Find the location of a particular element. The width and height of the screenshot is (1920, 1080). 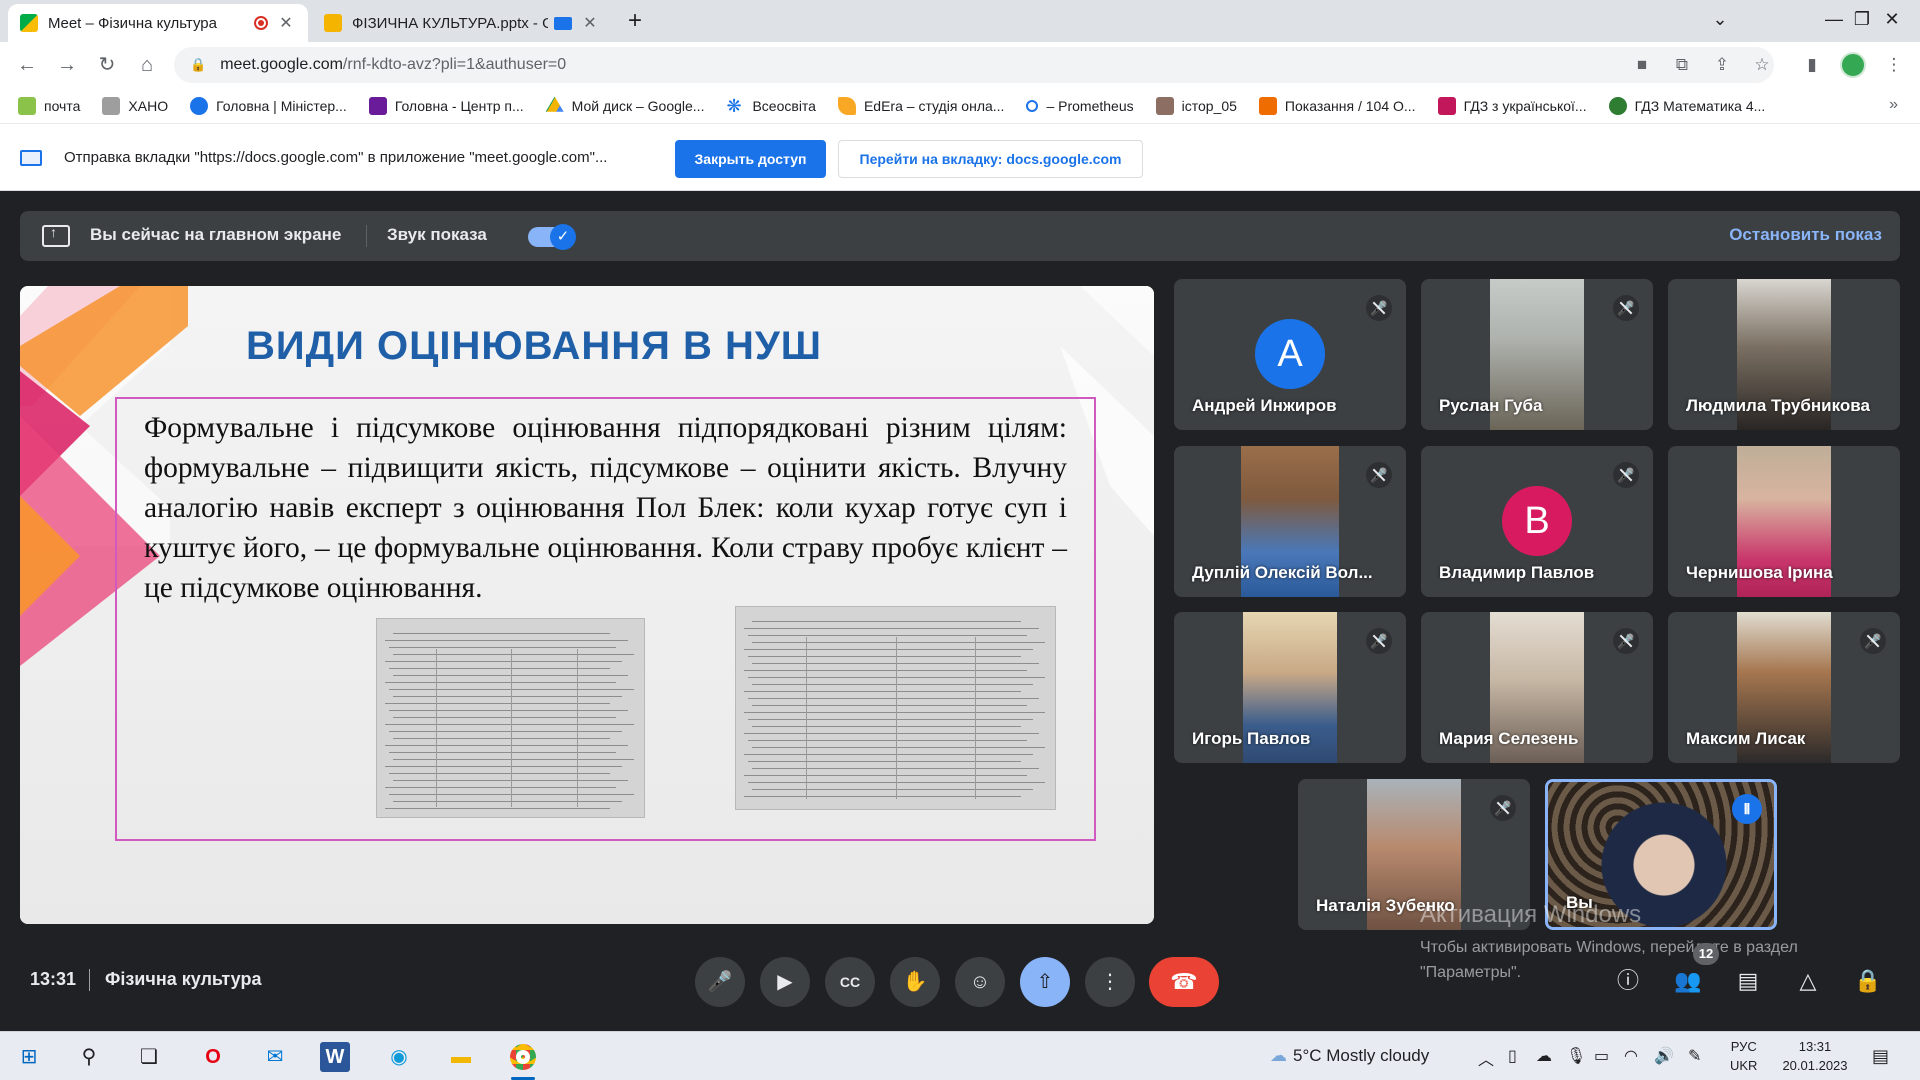

presentation-status: Вы сейчас на главном экране is located at coordinates (216, 234).